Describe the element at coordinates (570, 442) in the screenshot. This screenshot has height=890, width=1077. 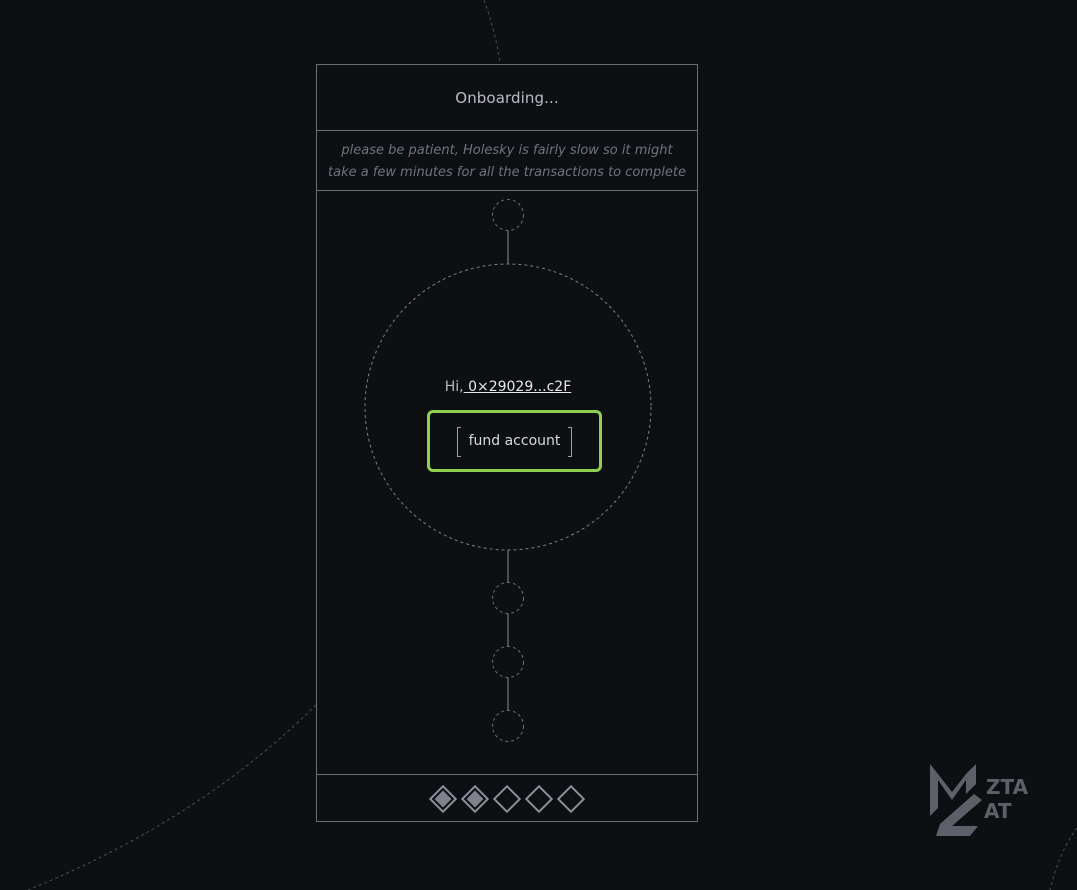
I see `bracket-right-icon` at that location.